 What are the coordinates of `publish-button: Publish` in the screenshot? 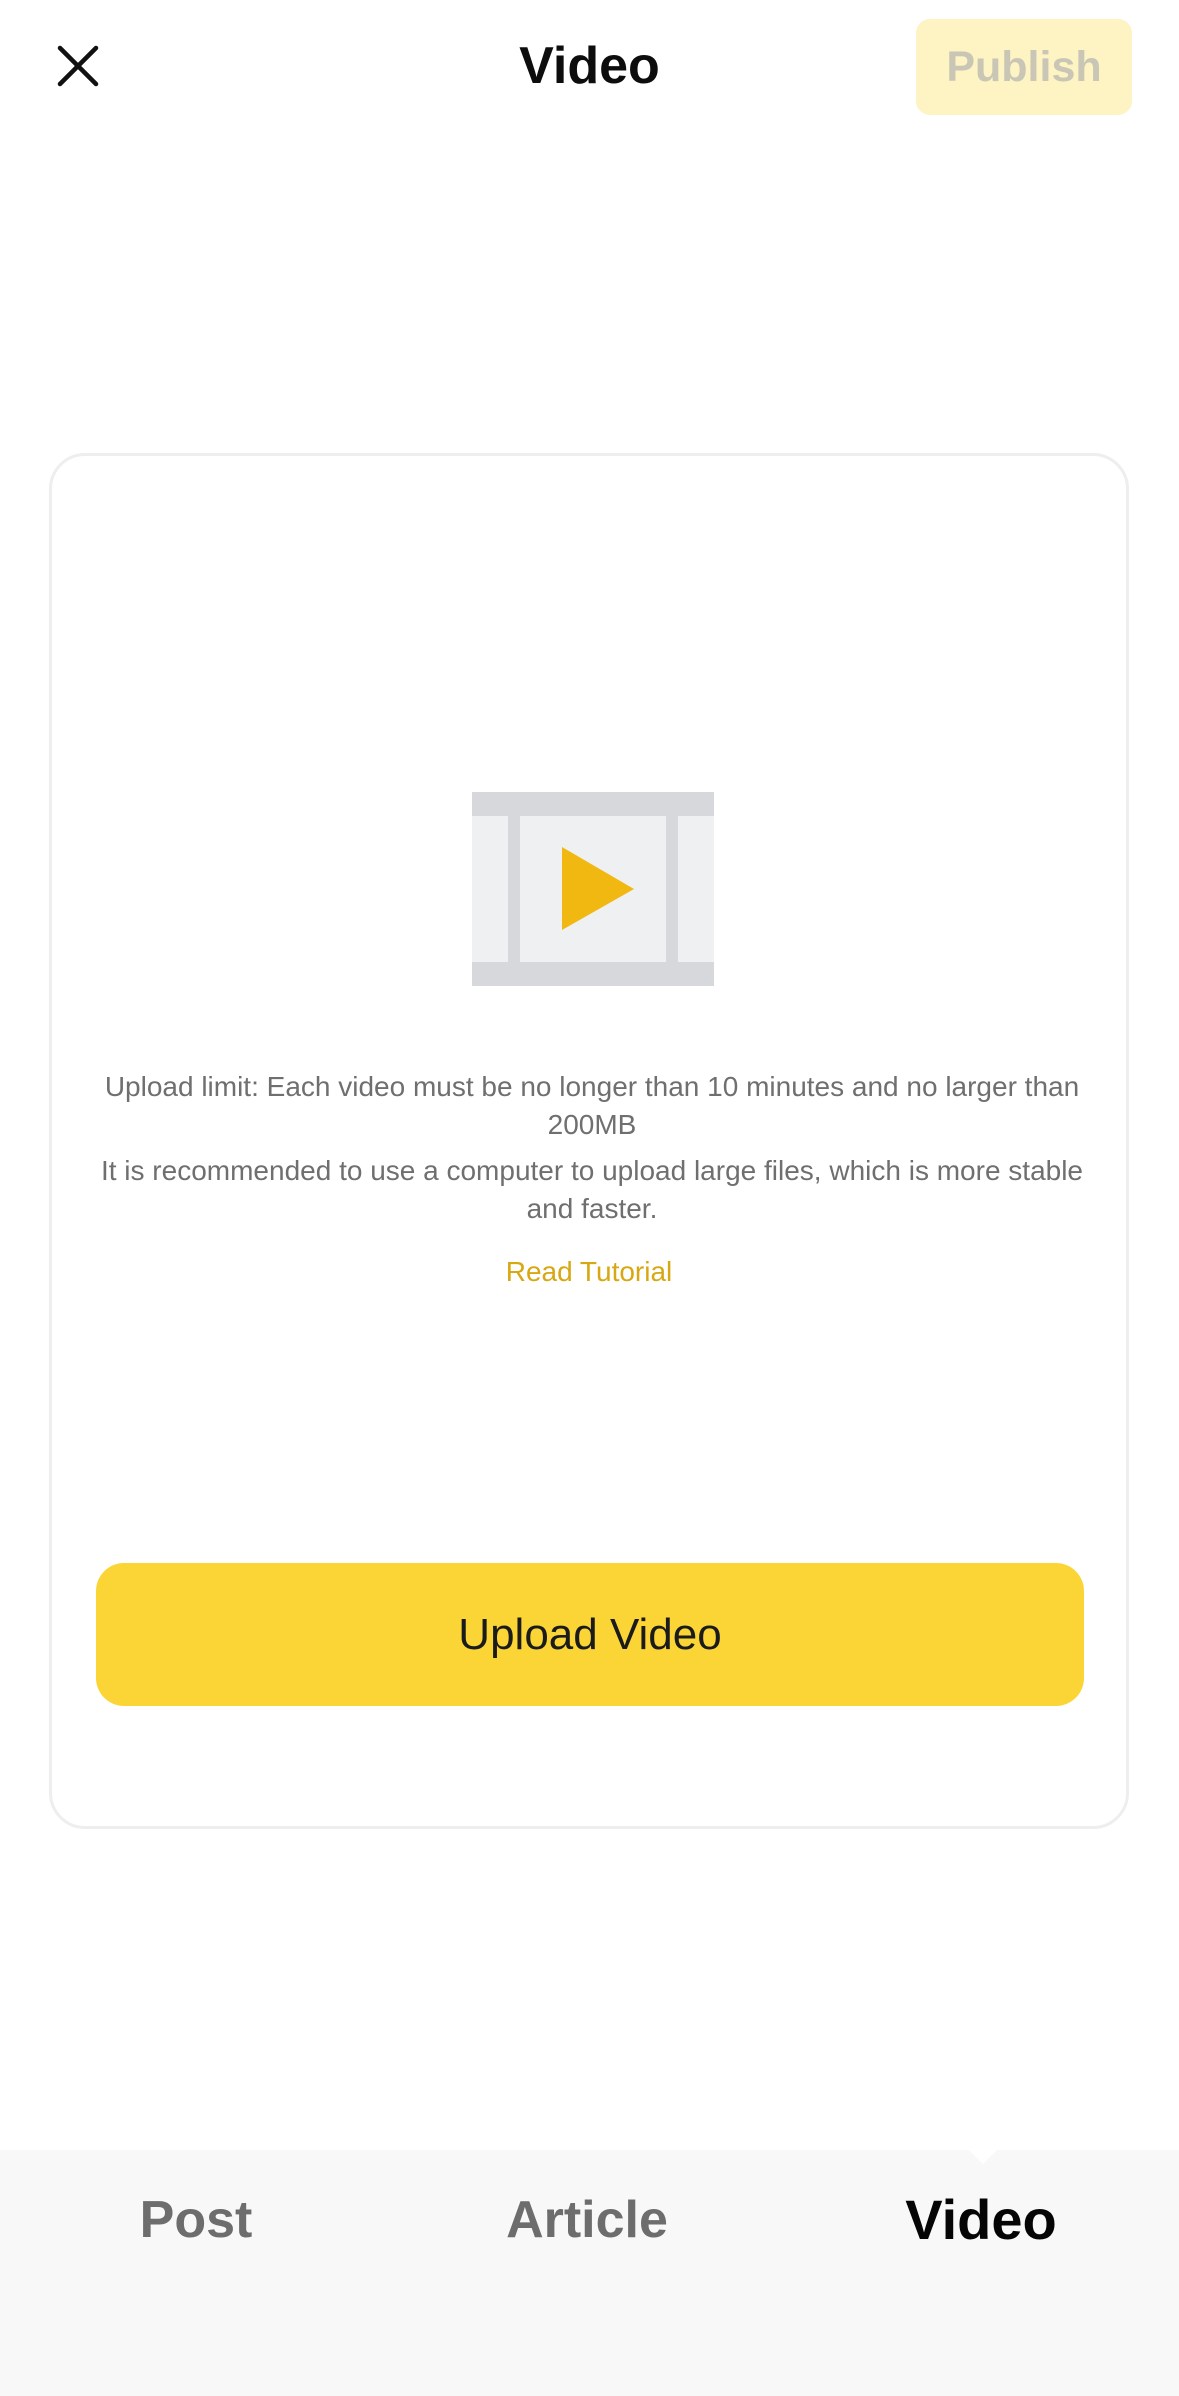 It's located at (1024, 67).